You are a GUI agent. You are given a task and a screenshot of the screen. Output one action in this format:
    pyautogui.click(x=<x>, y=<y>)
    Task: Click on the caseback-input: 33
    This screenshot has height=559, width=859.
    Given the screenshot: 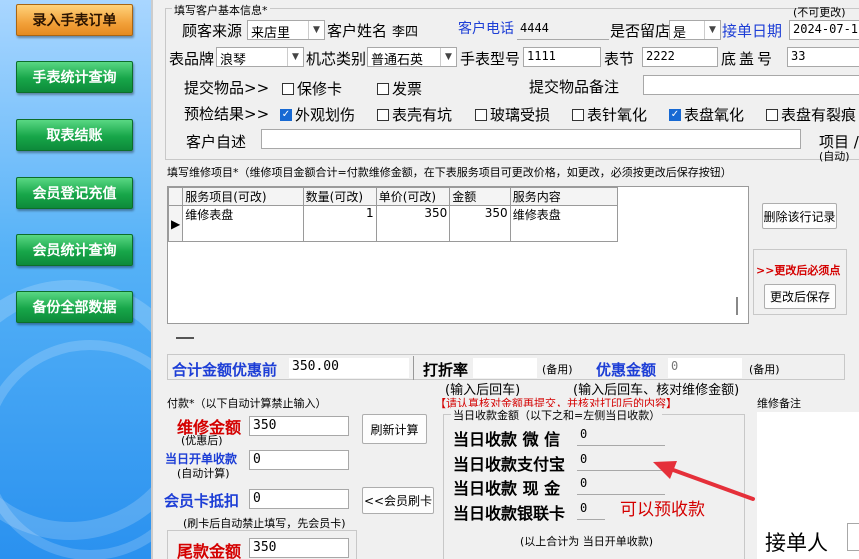 What is the action you would take?
    pyautogui.click(x=823, y=57)
    